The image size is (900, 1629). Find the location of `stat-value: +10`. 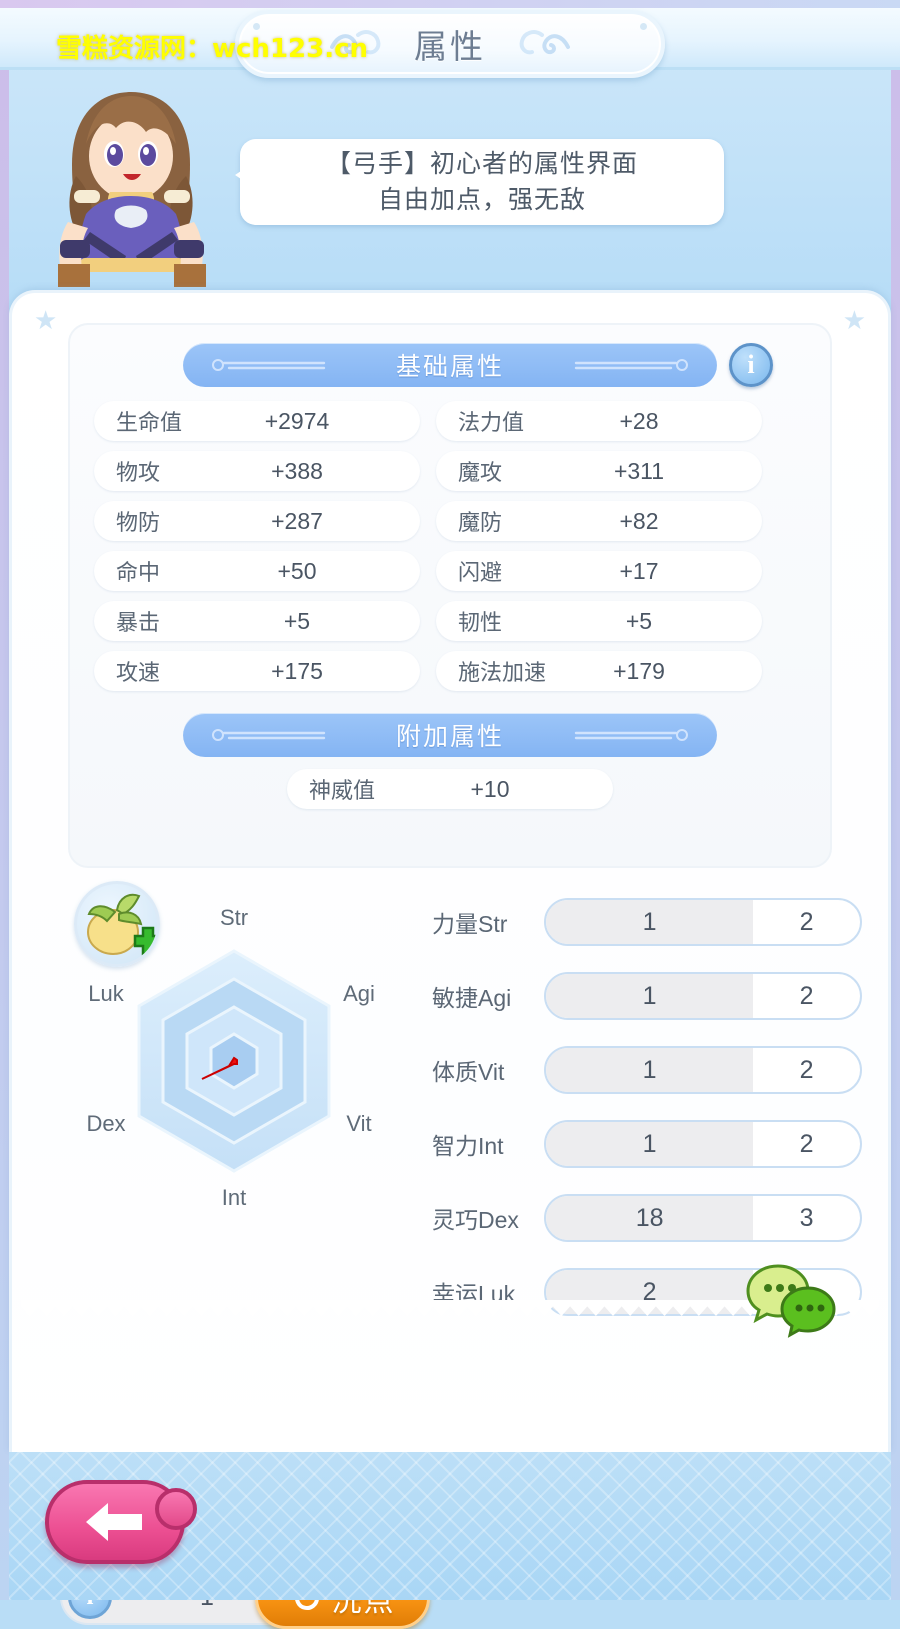

stat-value: +10 is located at coordinates (490, 788).